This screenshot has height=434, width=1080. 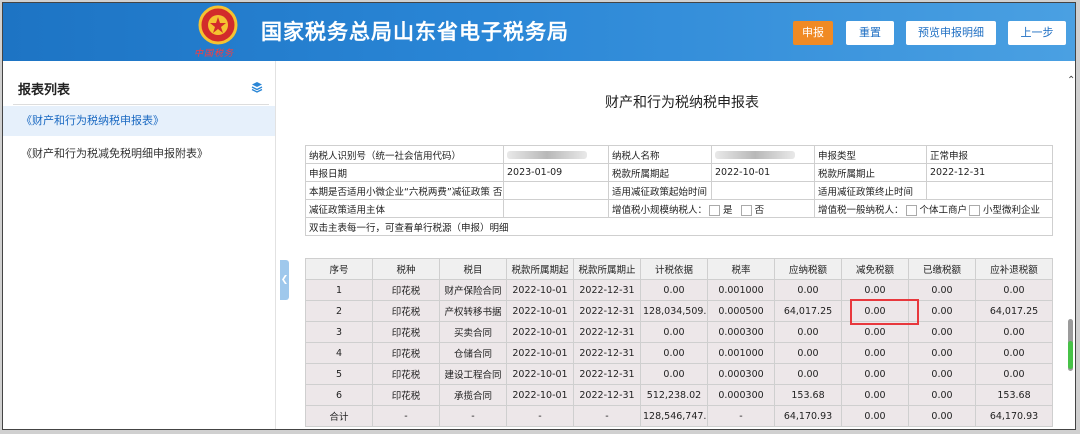 I want to click on chevron-left-icon: ❮, so click(x=284, y=280).